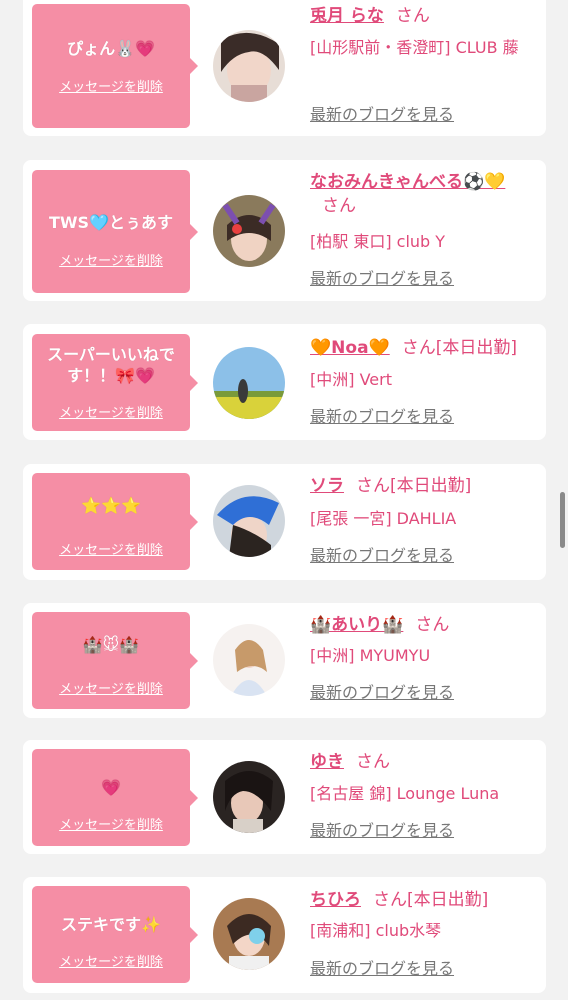 This screenshot has width=568, height=1000. I want to click on message-text: ⭐⭐⭐, so click(111, 505).